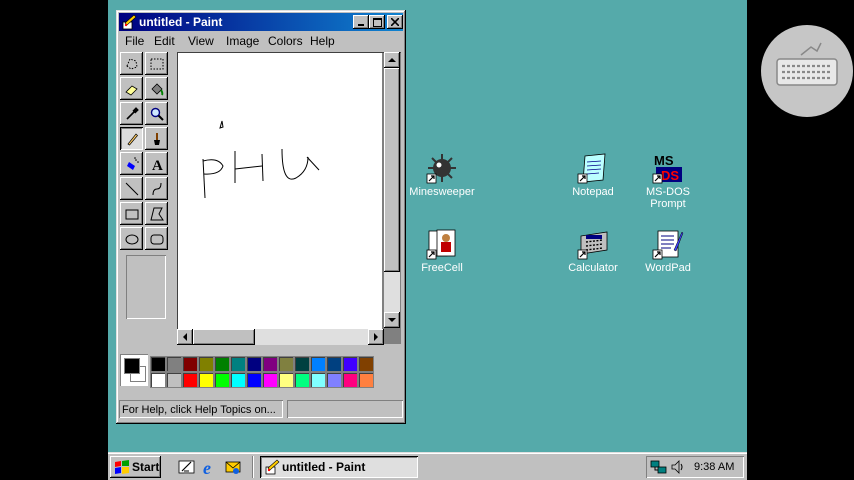 Image resolution: width=854 pixels, height=480 pixels. Describe the element at coordinates (361, 22) in the screenshot. I see `minimize-button` at that location.